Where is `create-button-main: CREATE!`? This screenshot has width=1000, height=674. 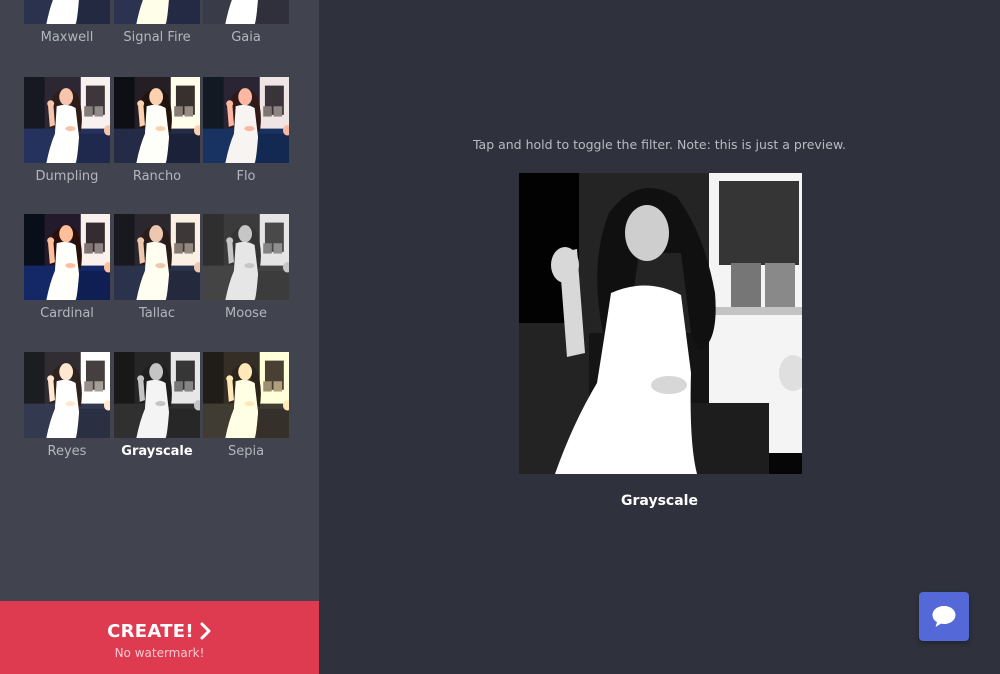 create-button-main: CREATE! is located at coordinates (159, 633).